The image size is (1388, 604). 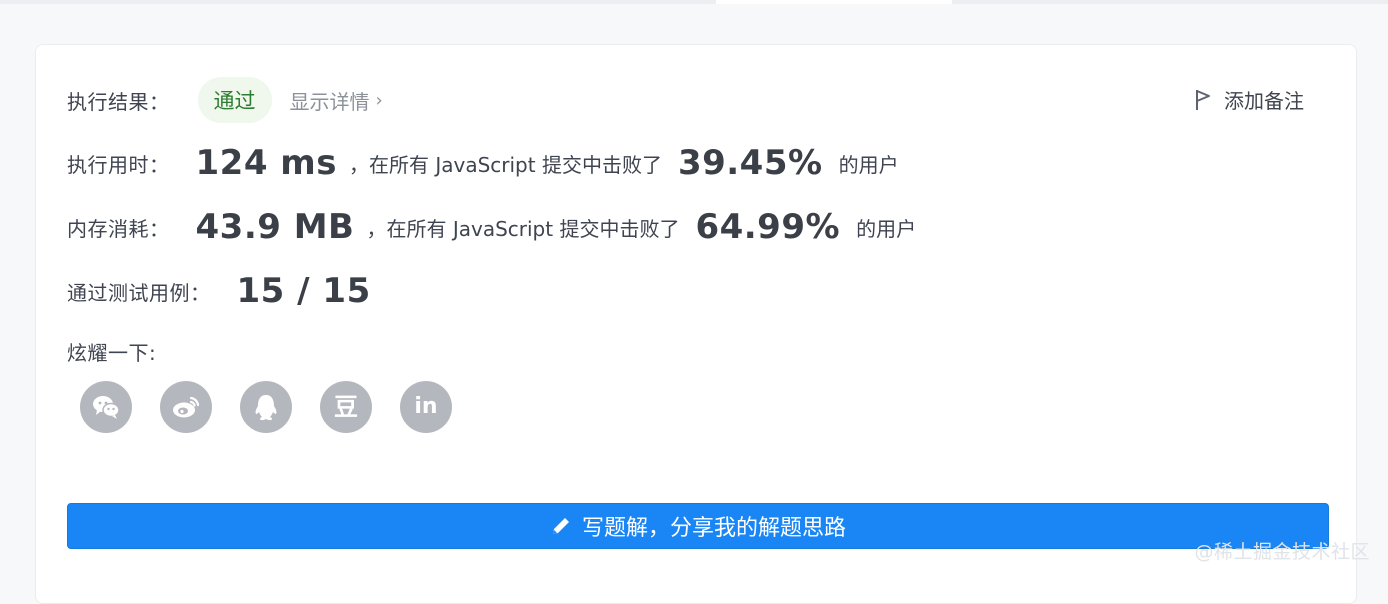 I want to click on active-tab-gap, so click(x=834, y=2).